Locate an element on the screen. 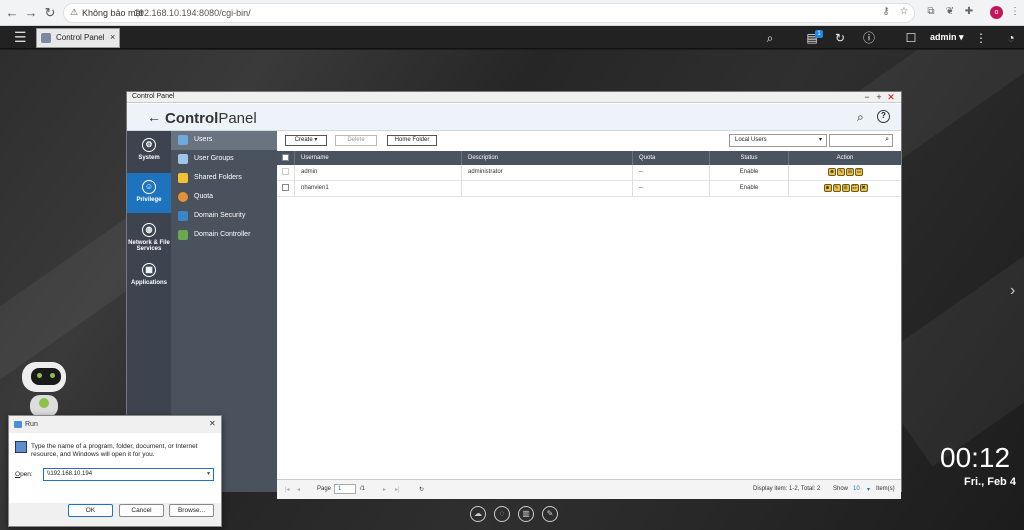 The width and height of the screenshot is (1024, 530). warning-icon: ⚠ is located at coordinates (74, 12).